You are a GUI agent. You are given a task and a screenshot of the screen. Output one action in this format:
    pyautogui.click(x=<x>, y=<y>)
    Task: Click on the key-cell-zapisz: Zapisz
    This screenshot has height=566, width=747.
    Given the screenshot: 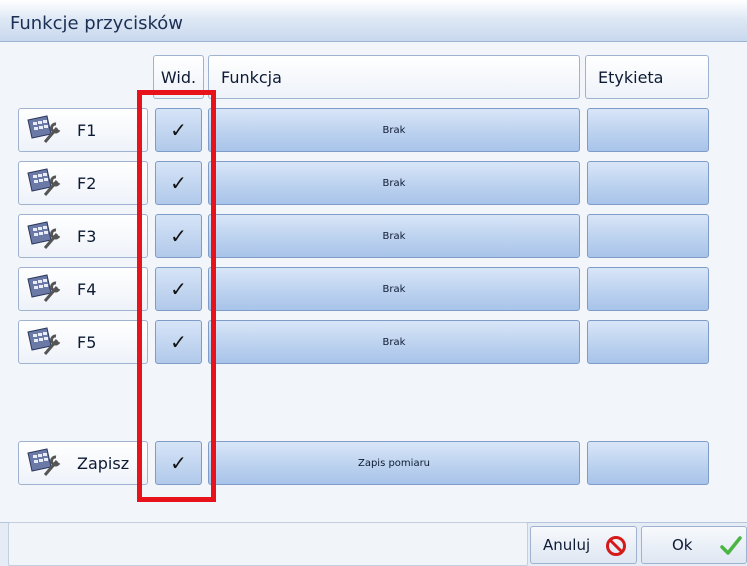 What is the action you would take?
    pyautogui.click(x=83, y=463)
    